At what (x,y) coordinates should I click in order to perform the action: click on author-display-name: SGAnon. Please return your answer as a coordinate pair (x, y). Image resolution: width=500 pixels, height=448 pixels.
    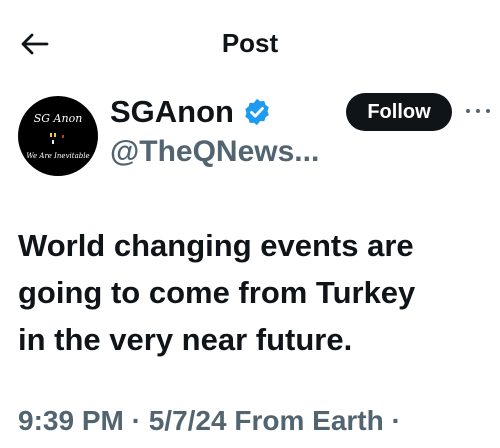
    Looking at the image, I should click on (172, 111).